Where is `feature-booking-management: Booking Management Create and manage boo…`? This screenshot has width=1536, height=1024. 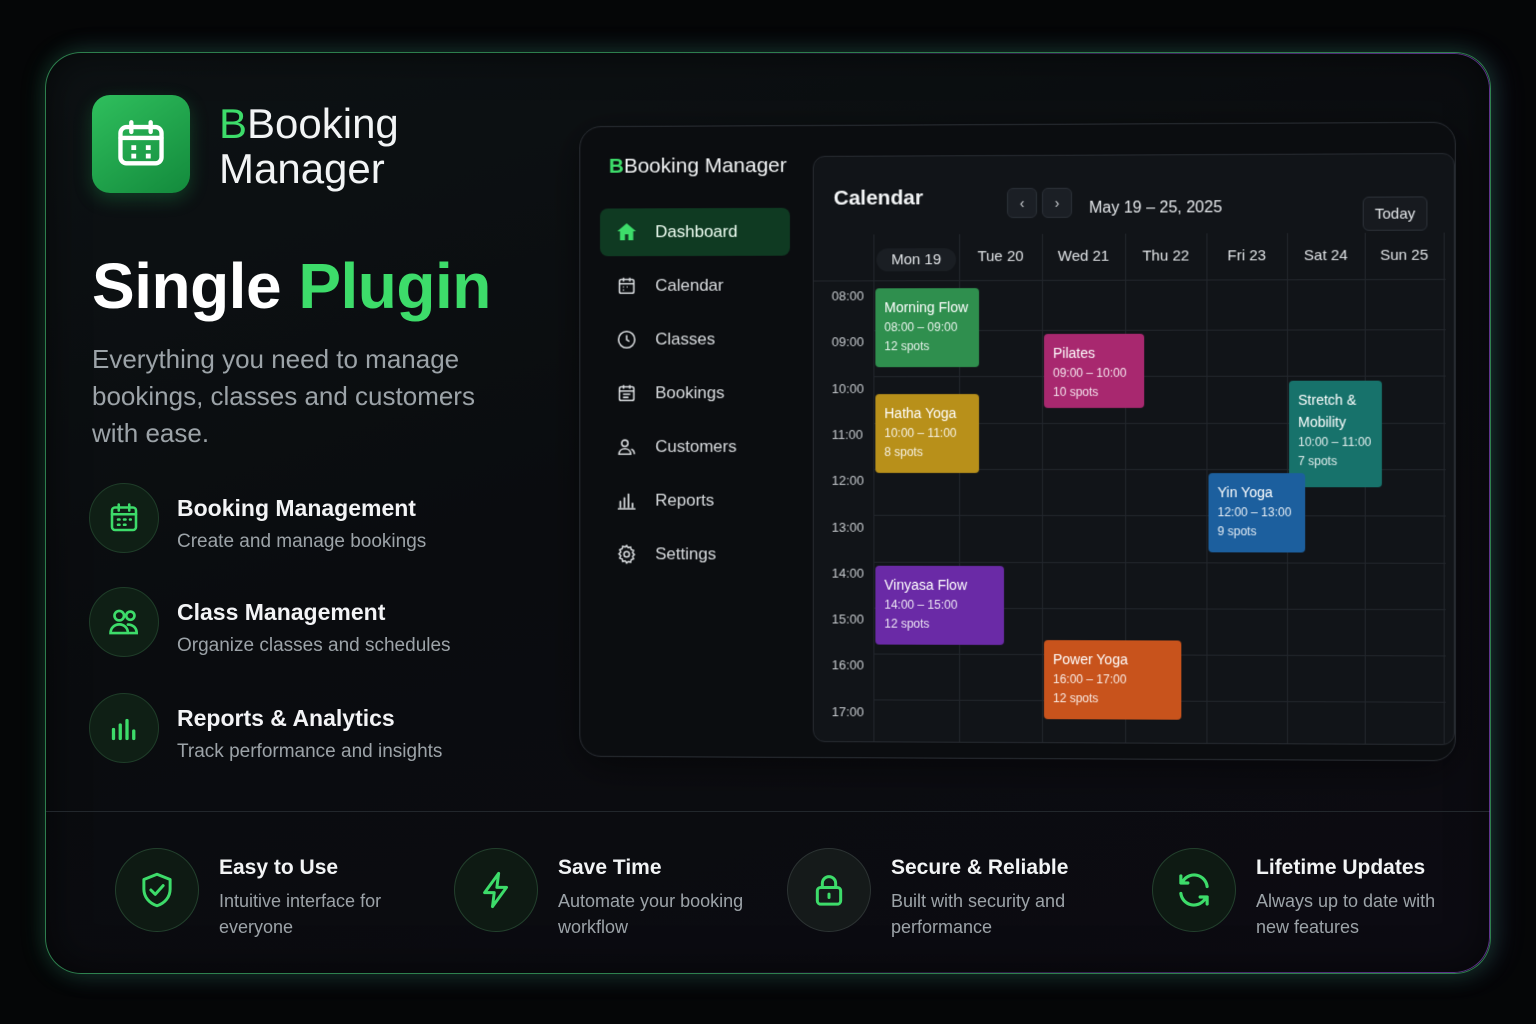 feature-booking-management: Booking Management Create and manage boo… is located at coordinates (299, 519).